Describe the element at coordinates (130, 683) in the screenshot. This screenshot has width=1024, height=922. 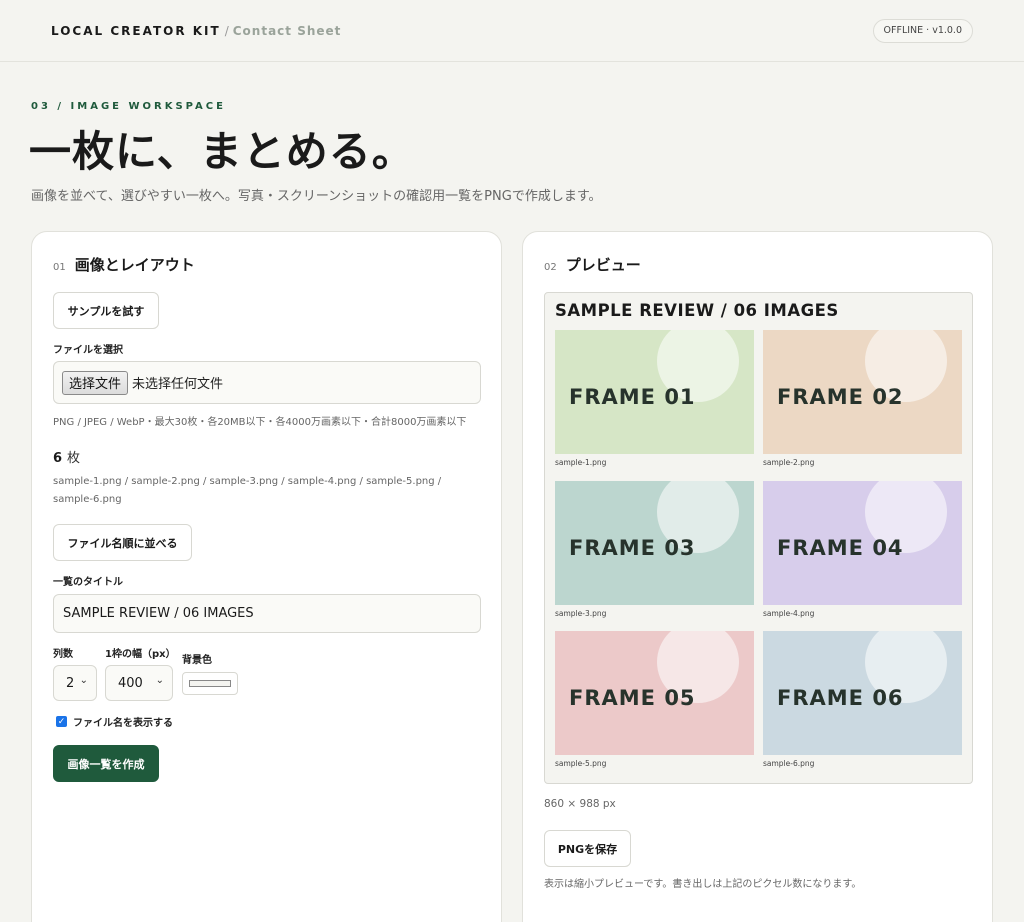
I see `frame-width-select-value: 400` at that location.